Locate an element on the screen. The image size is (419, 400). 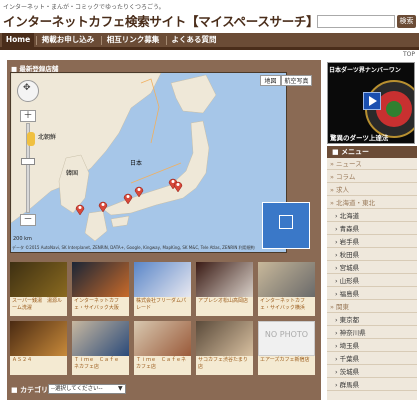
store-thumbnail: Ｔｉｍｅ Ｃａｆｅ ネカフェ店 is located at coordinates (100, 348).